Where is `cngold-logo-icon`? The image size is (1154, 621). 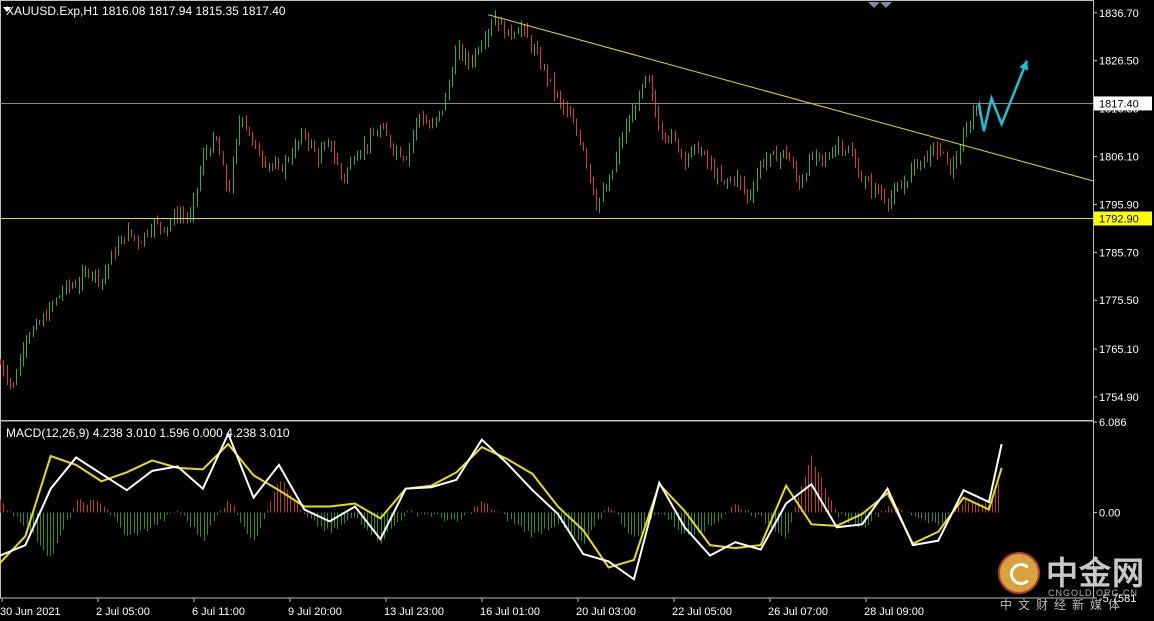 cngold-logo-icon is located at coordinates (1019, 573).